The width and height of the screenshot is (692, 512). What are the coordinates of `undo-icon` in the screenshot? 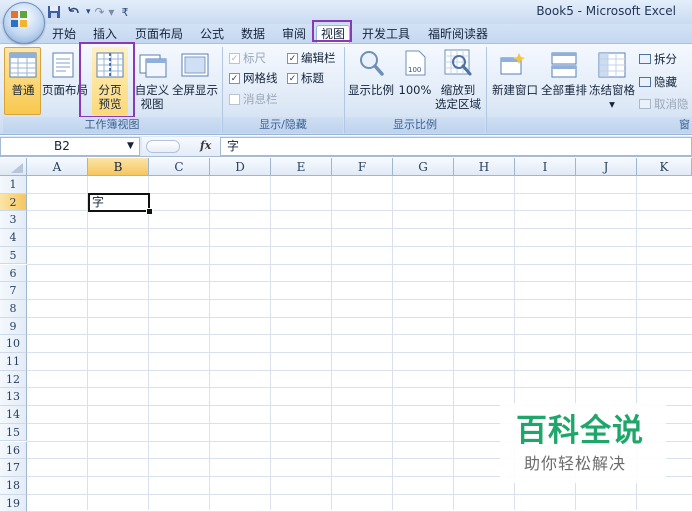 It's located at (74, 12).